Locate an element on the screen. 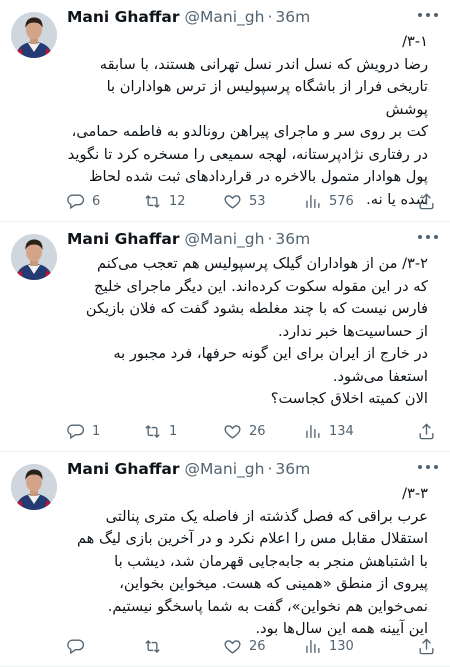 The image size is (450, 667). retweet-count: 1 is located at coordinates (173, 431).